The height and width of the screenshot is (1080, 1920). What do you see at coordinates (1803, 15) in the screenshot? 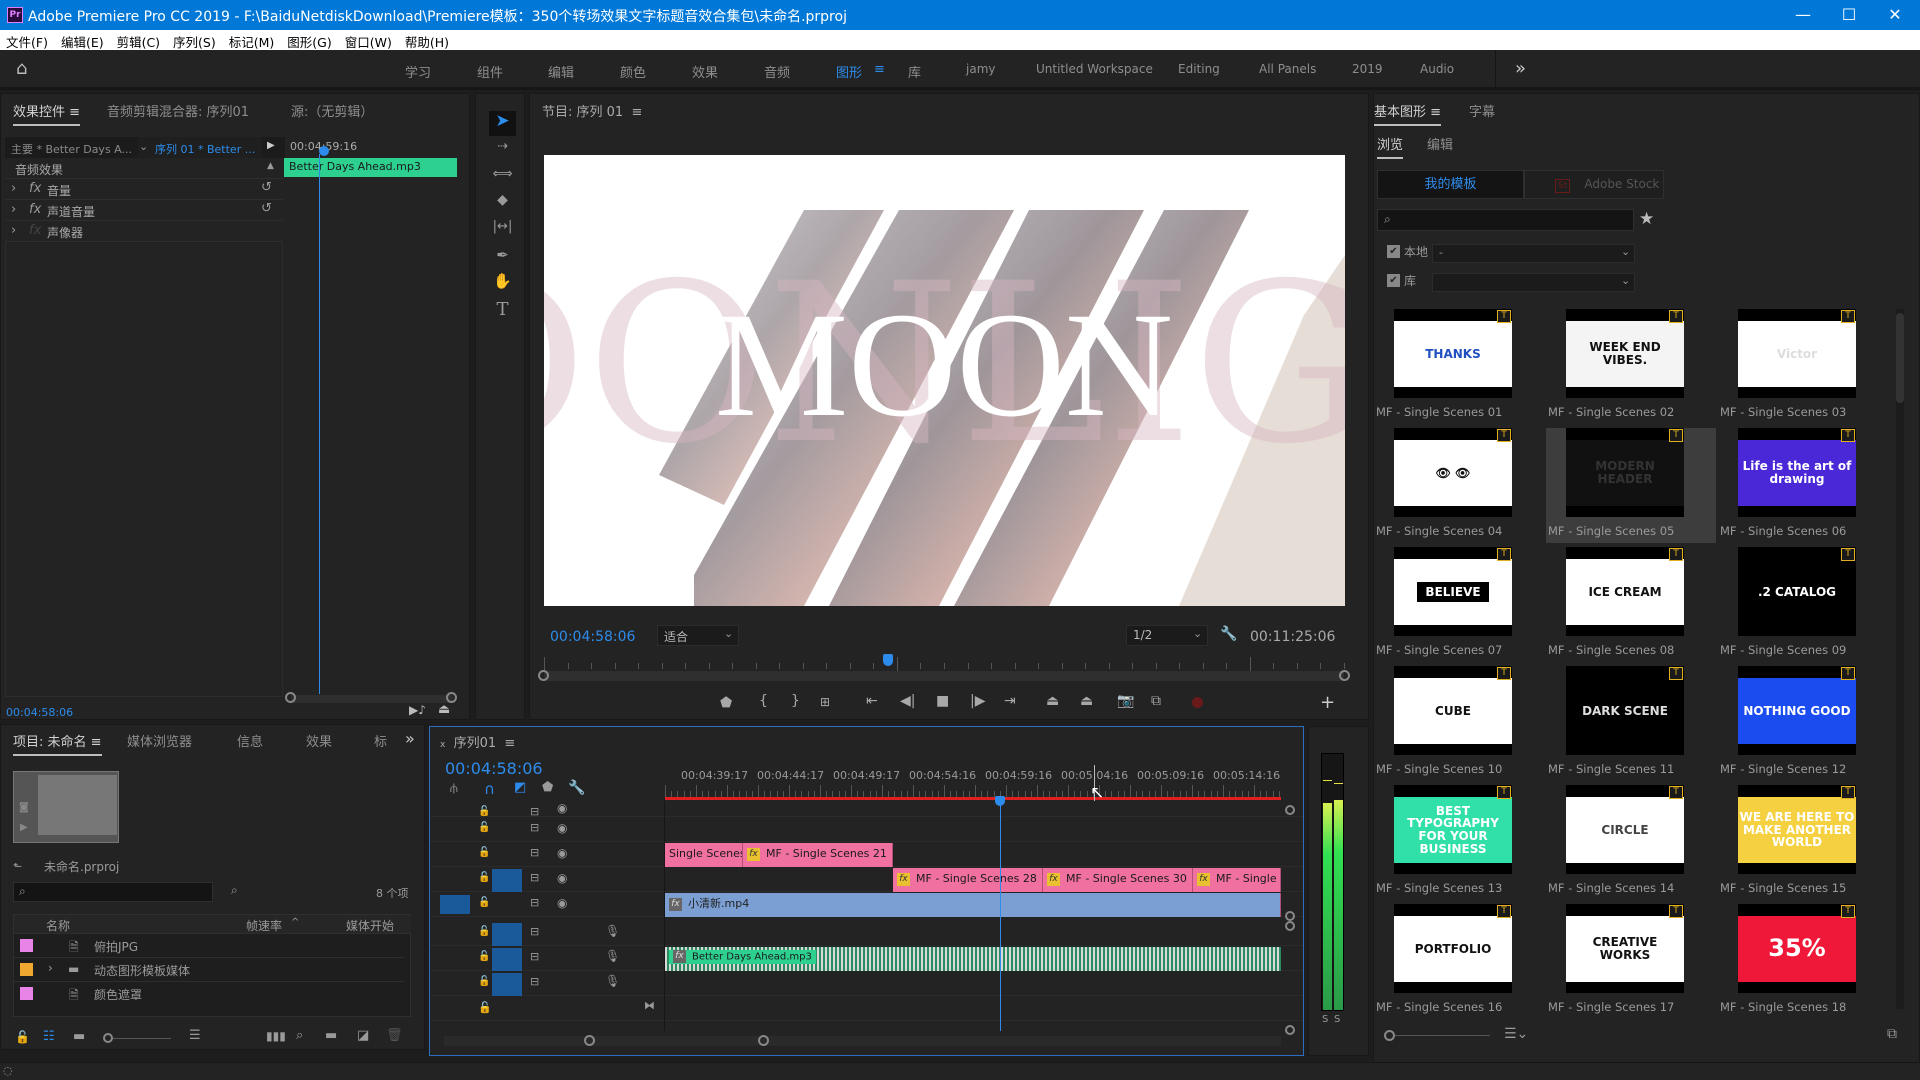
I see `minimize-button: —` at bounding box center [1803, 15].